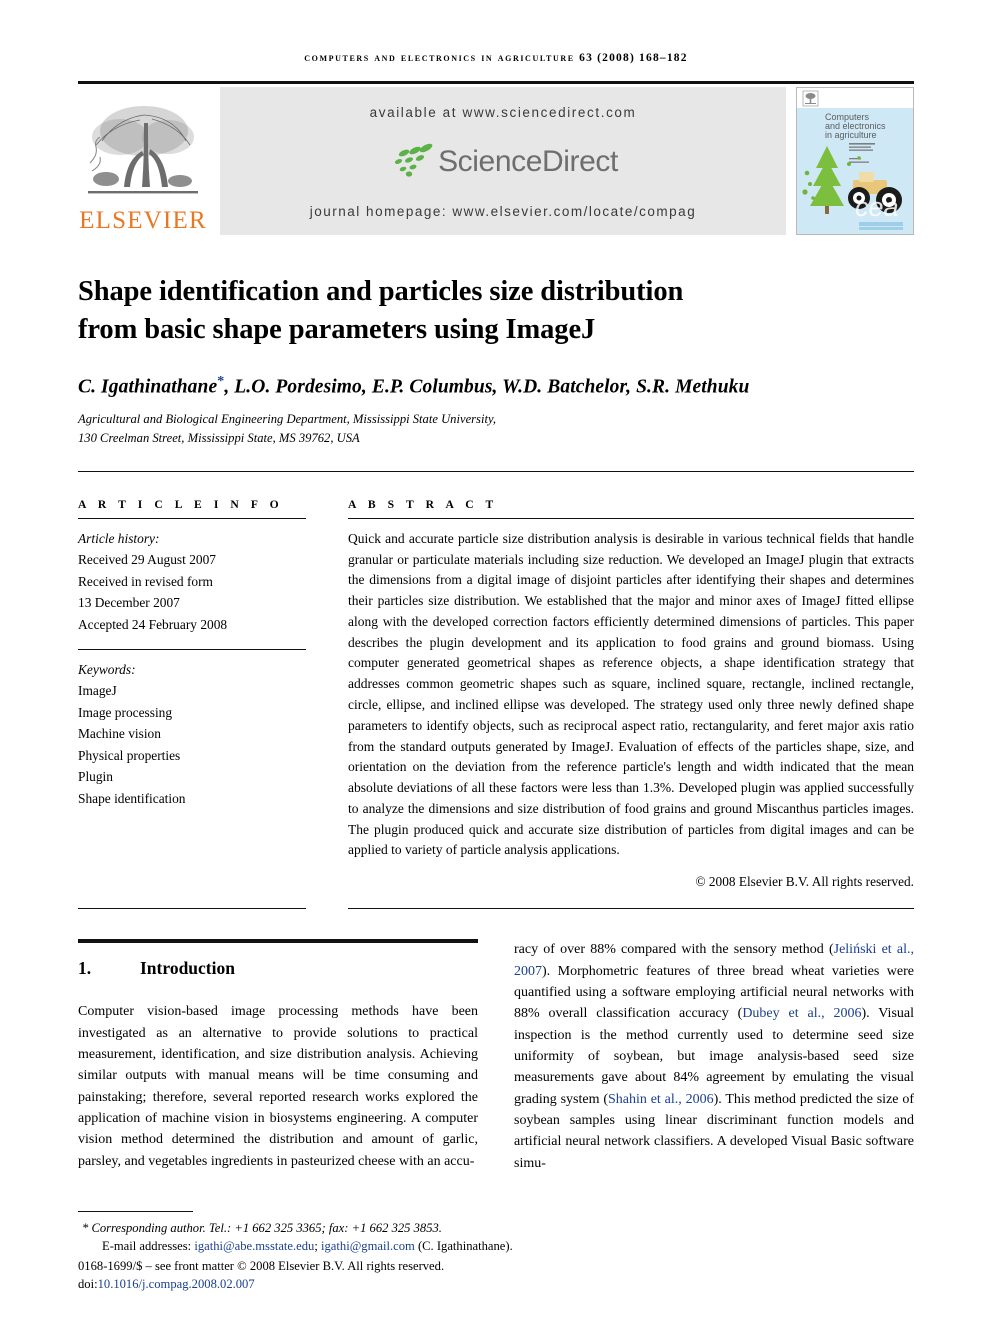 The height and width of the screenshot is (1323, 992). What do you see at coordinates (801, 1013) in the screenshot?
I see `citation-link-dubey: Dubey et al., 2006` at bounding box center [801, 1013].